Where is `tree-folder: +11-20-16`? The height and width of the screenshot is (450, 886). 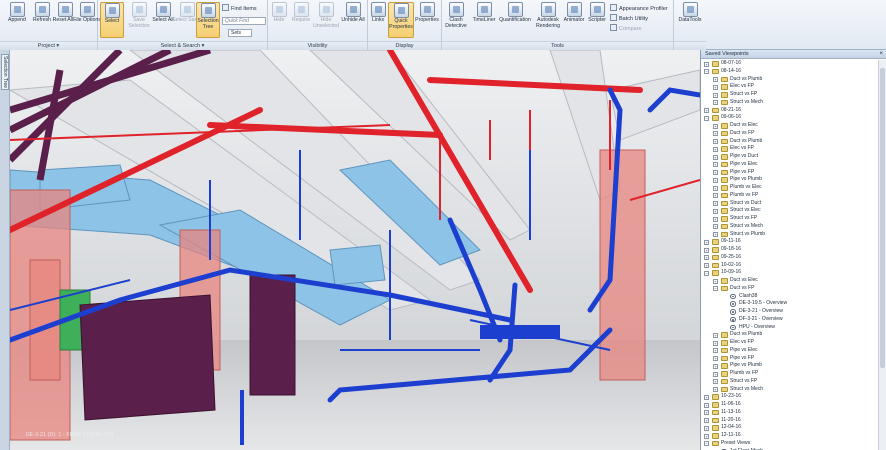 tree-folder: +11-20-16 is located at coordinates (789, 421).